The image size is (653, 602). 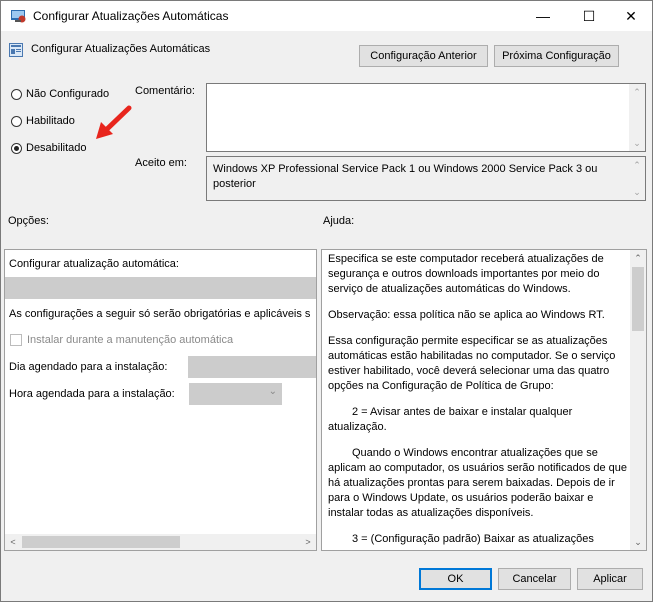 I want to click on help-scrollbar: ⌃ ⌄, so click(x=638, y=400).